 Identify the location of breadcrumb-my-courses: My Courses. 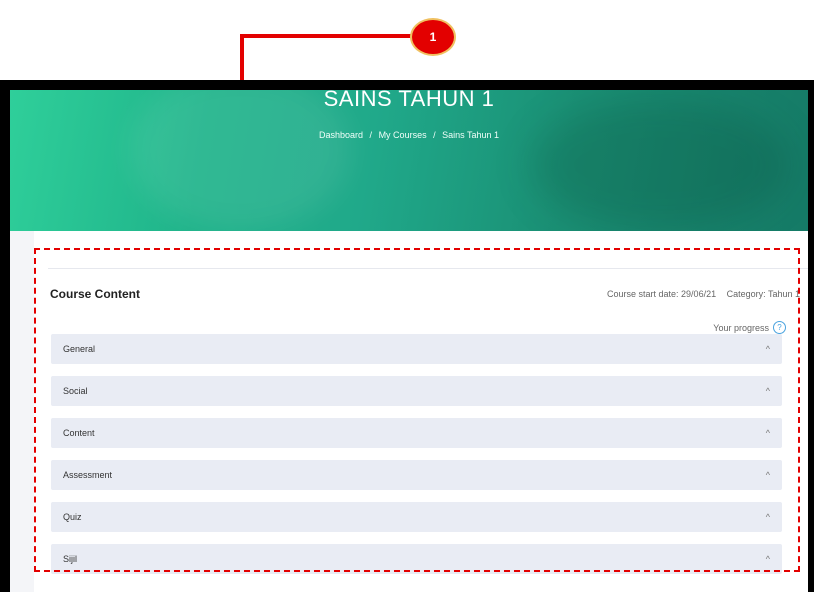
(403, 135).